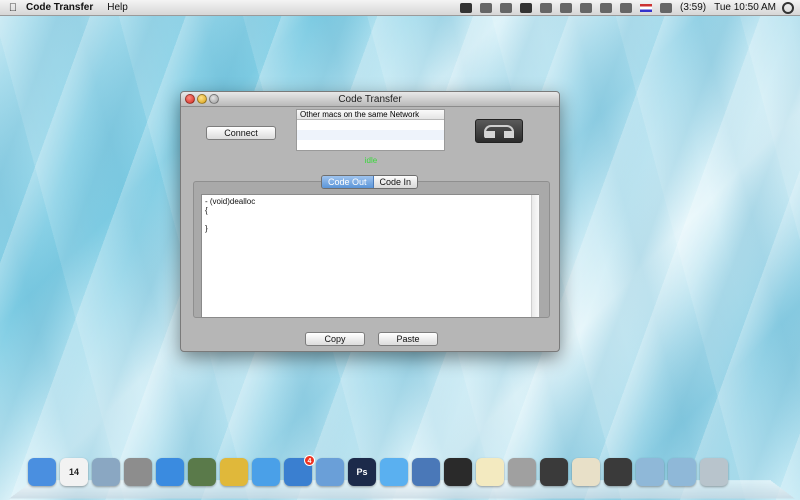 Image resolution: width=800 pixels, height=500 pixels. What do you see at coordinates (190, 99) in the screenshot?
I see `close-button` at bounding box center [190, 99].